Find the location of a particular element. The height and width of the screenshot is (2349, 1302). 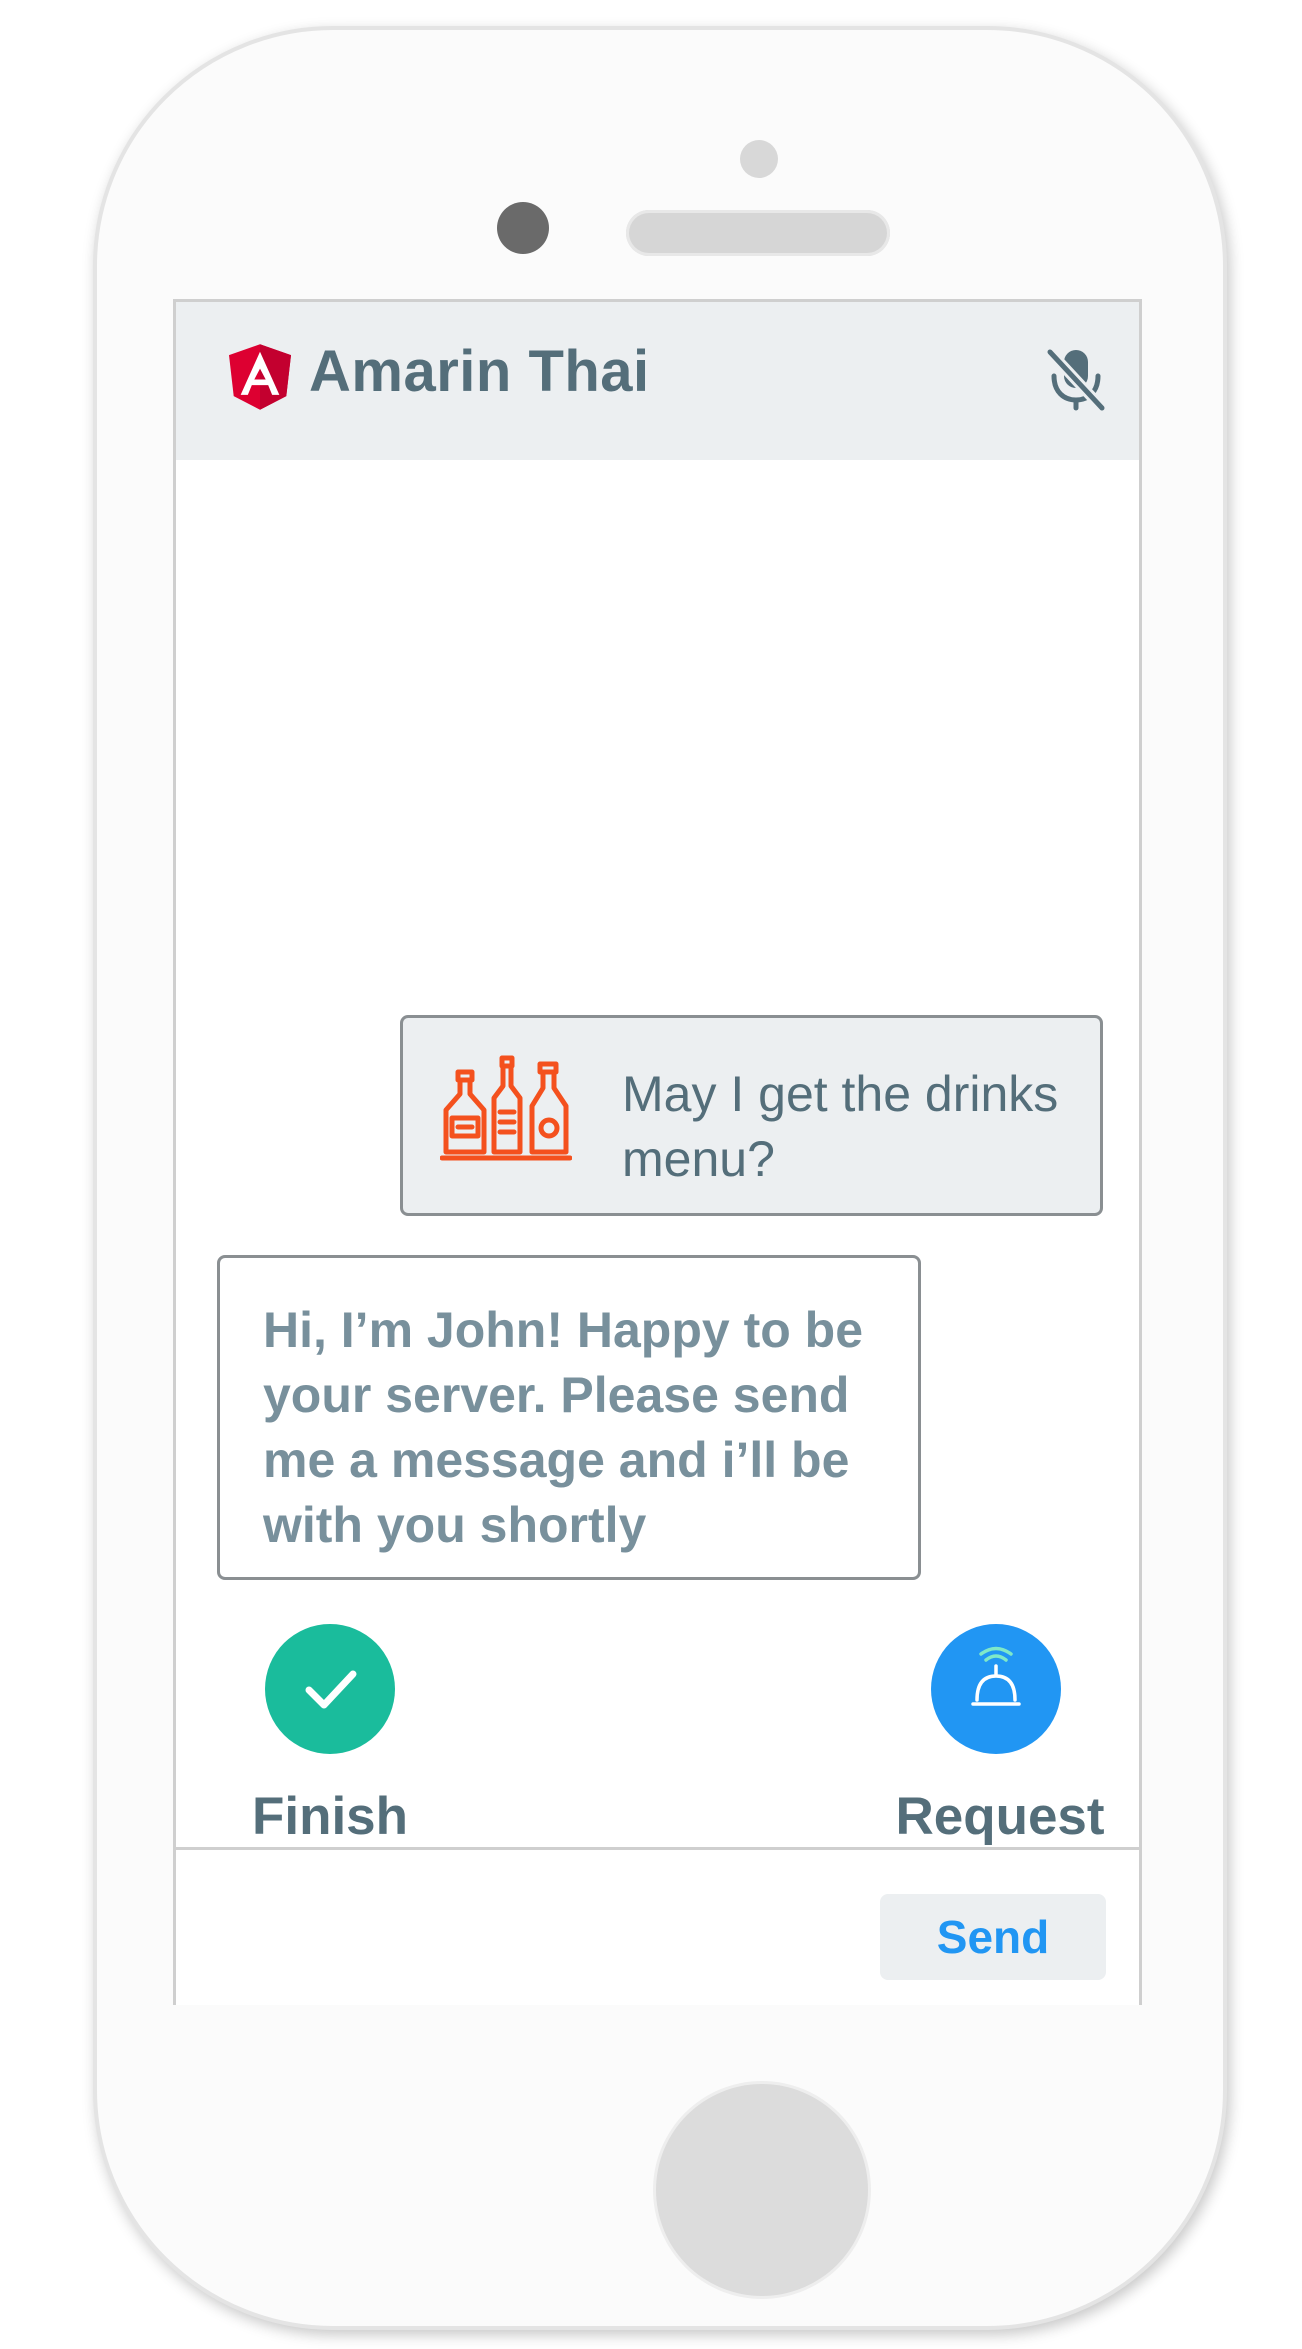

service-bell-icon is located at coordinates (996, 1676).